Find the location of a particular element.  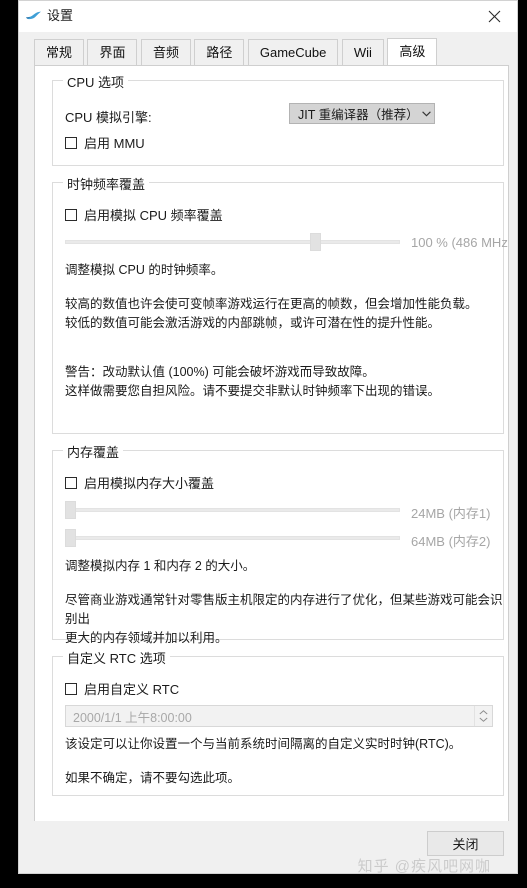

memory2-value: 64MB (内存2) is located at coordinates (451, 541).